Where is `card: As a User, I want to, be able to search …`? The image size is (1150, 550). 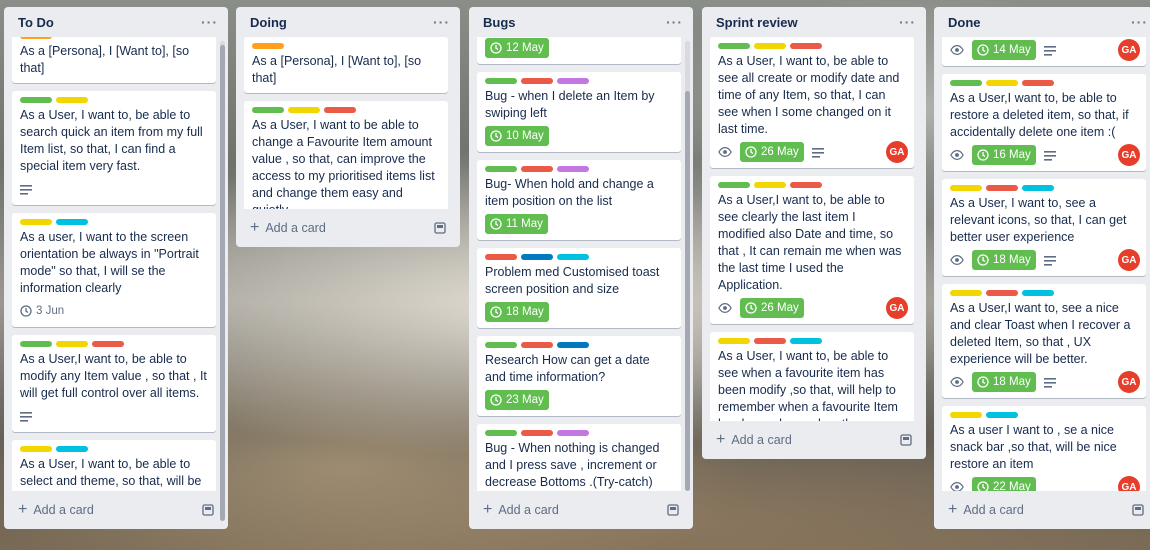
card: As a User, I want to, be able to search … is located at coordinates (114, 148).